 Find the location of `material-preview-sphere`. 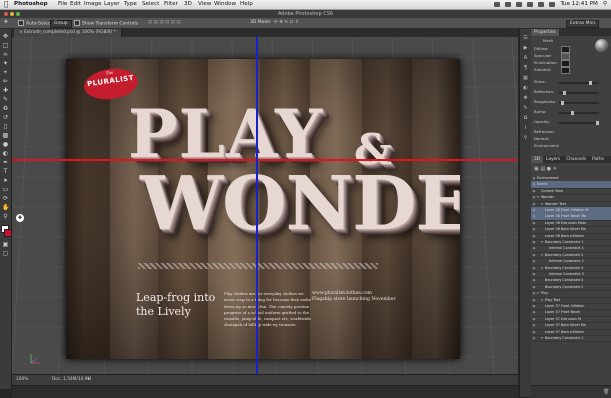

material-preview-sphere is located at coordinates (602, 46).